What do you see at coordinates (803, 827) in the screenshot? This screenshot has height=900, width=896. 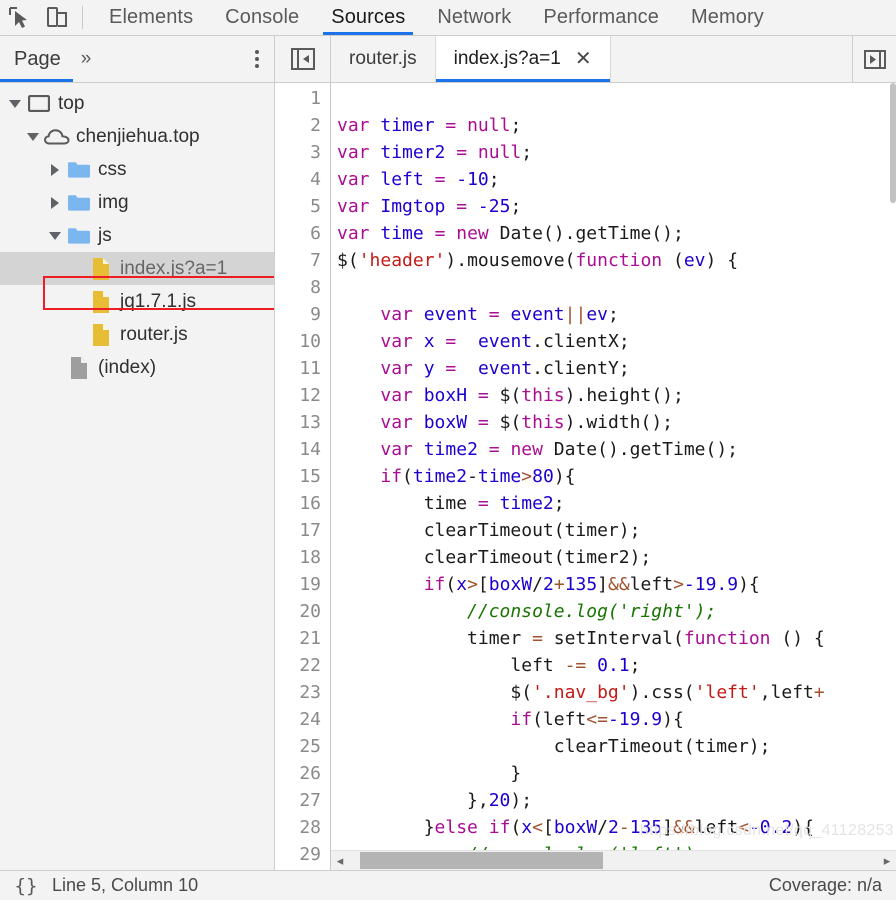 I see `code-token: ){` at bounding box center [803, 827].